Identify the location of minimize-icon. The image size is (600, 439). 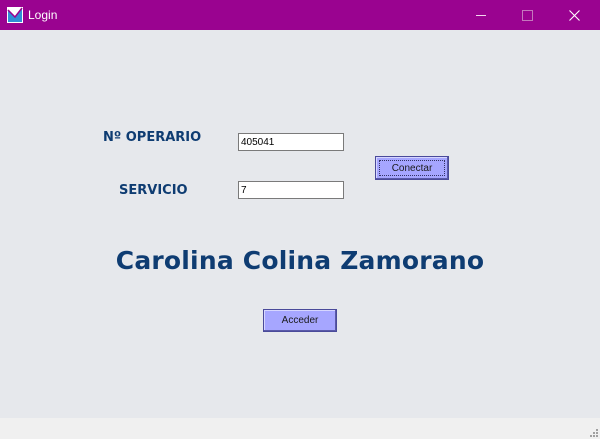
(481, 15).